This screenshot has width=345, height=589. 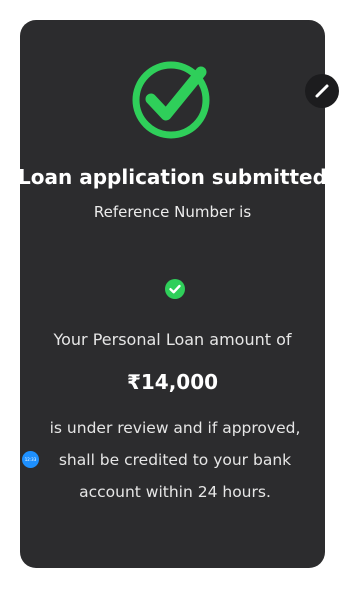 I want to click on page-title: Loan application submitted, so click(x=172, y=177).